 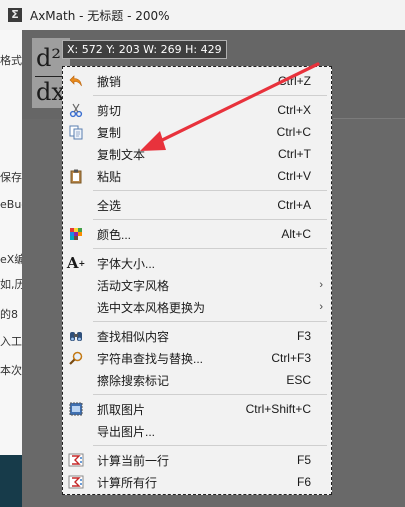 I want to click on annotation-arrow, so click(x=230, y=106).